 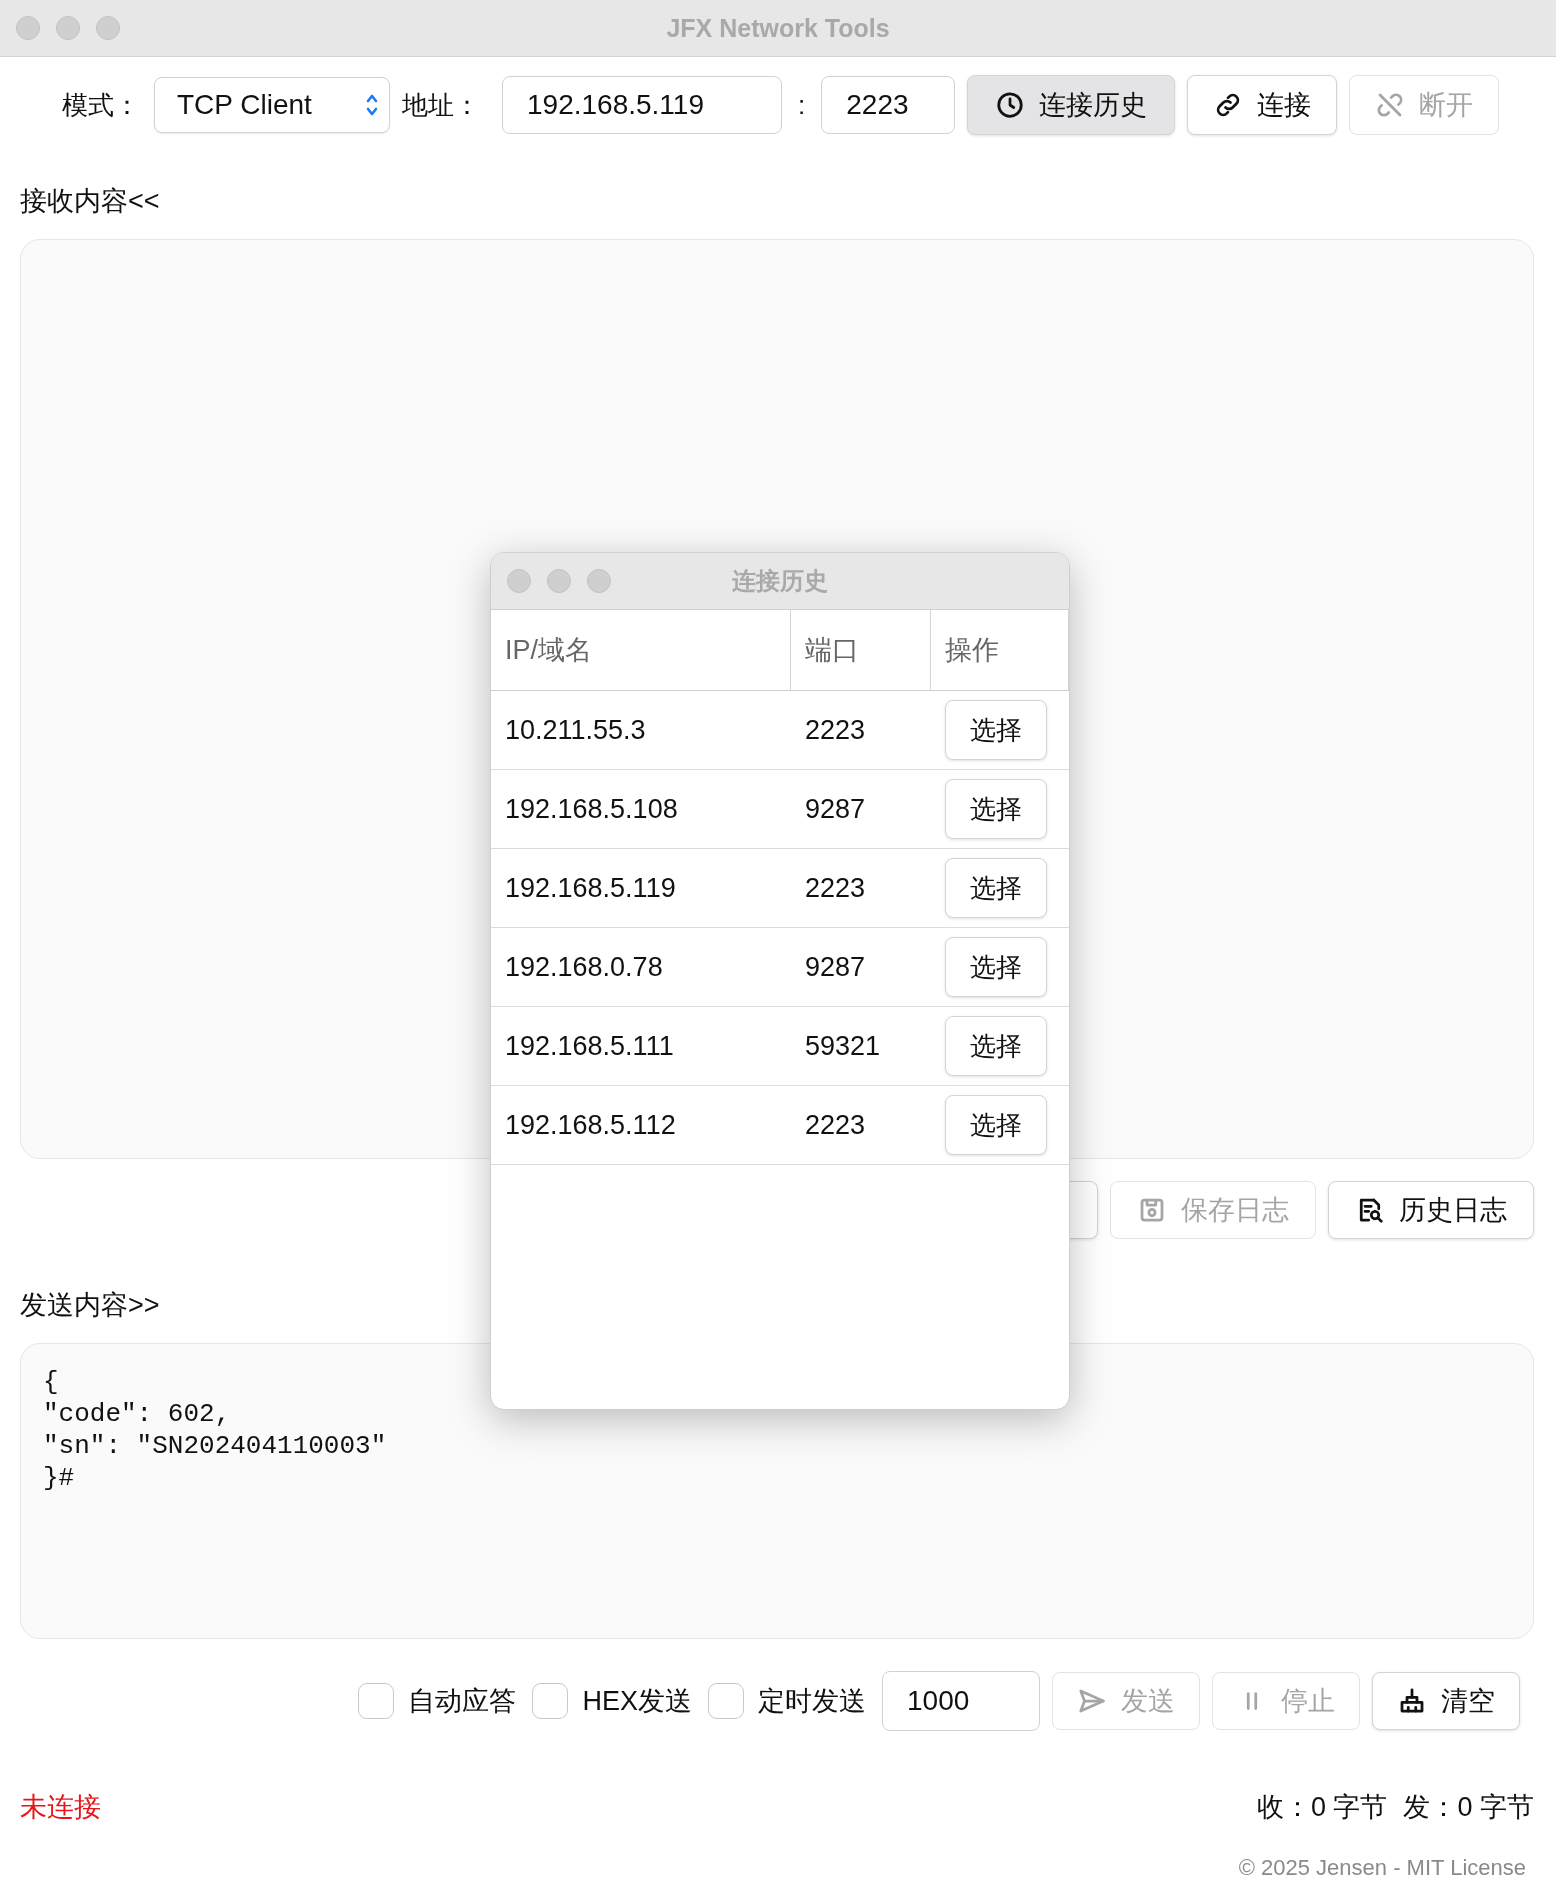 What do you see at coordinates (778, 28) in the screenshot?
I see `window-title: JFX Network Tools` at bounding box center [778, 28].